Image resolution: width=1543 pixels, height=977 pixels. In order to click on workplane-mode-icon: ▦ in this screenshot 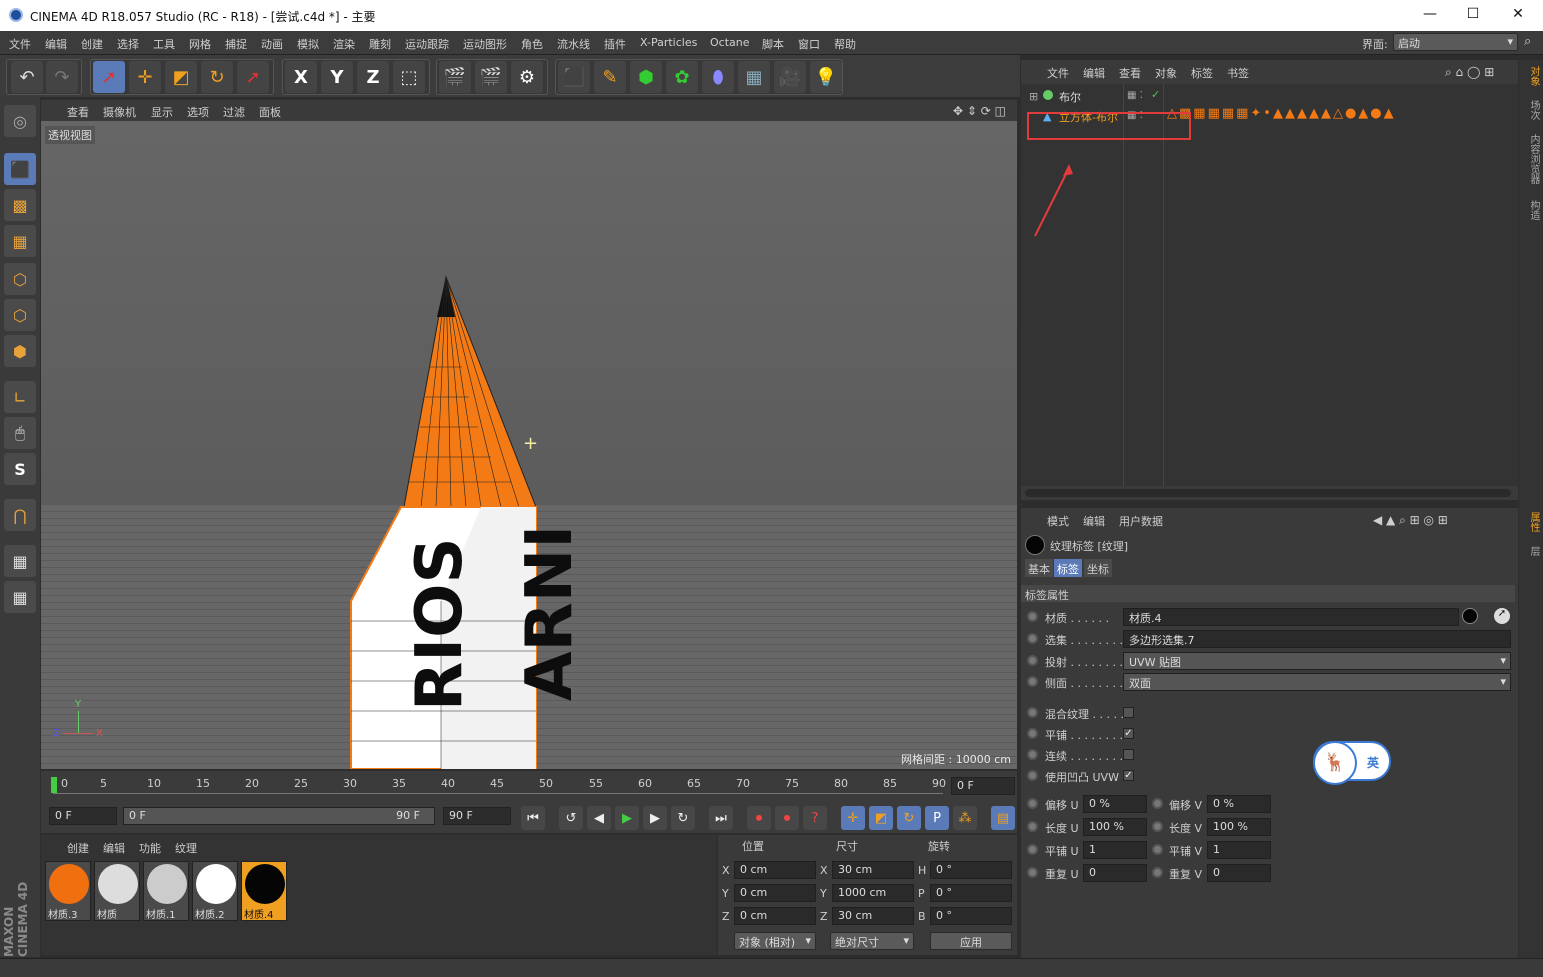, I will do `click(20, 241)`.